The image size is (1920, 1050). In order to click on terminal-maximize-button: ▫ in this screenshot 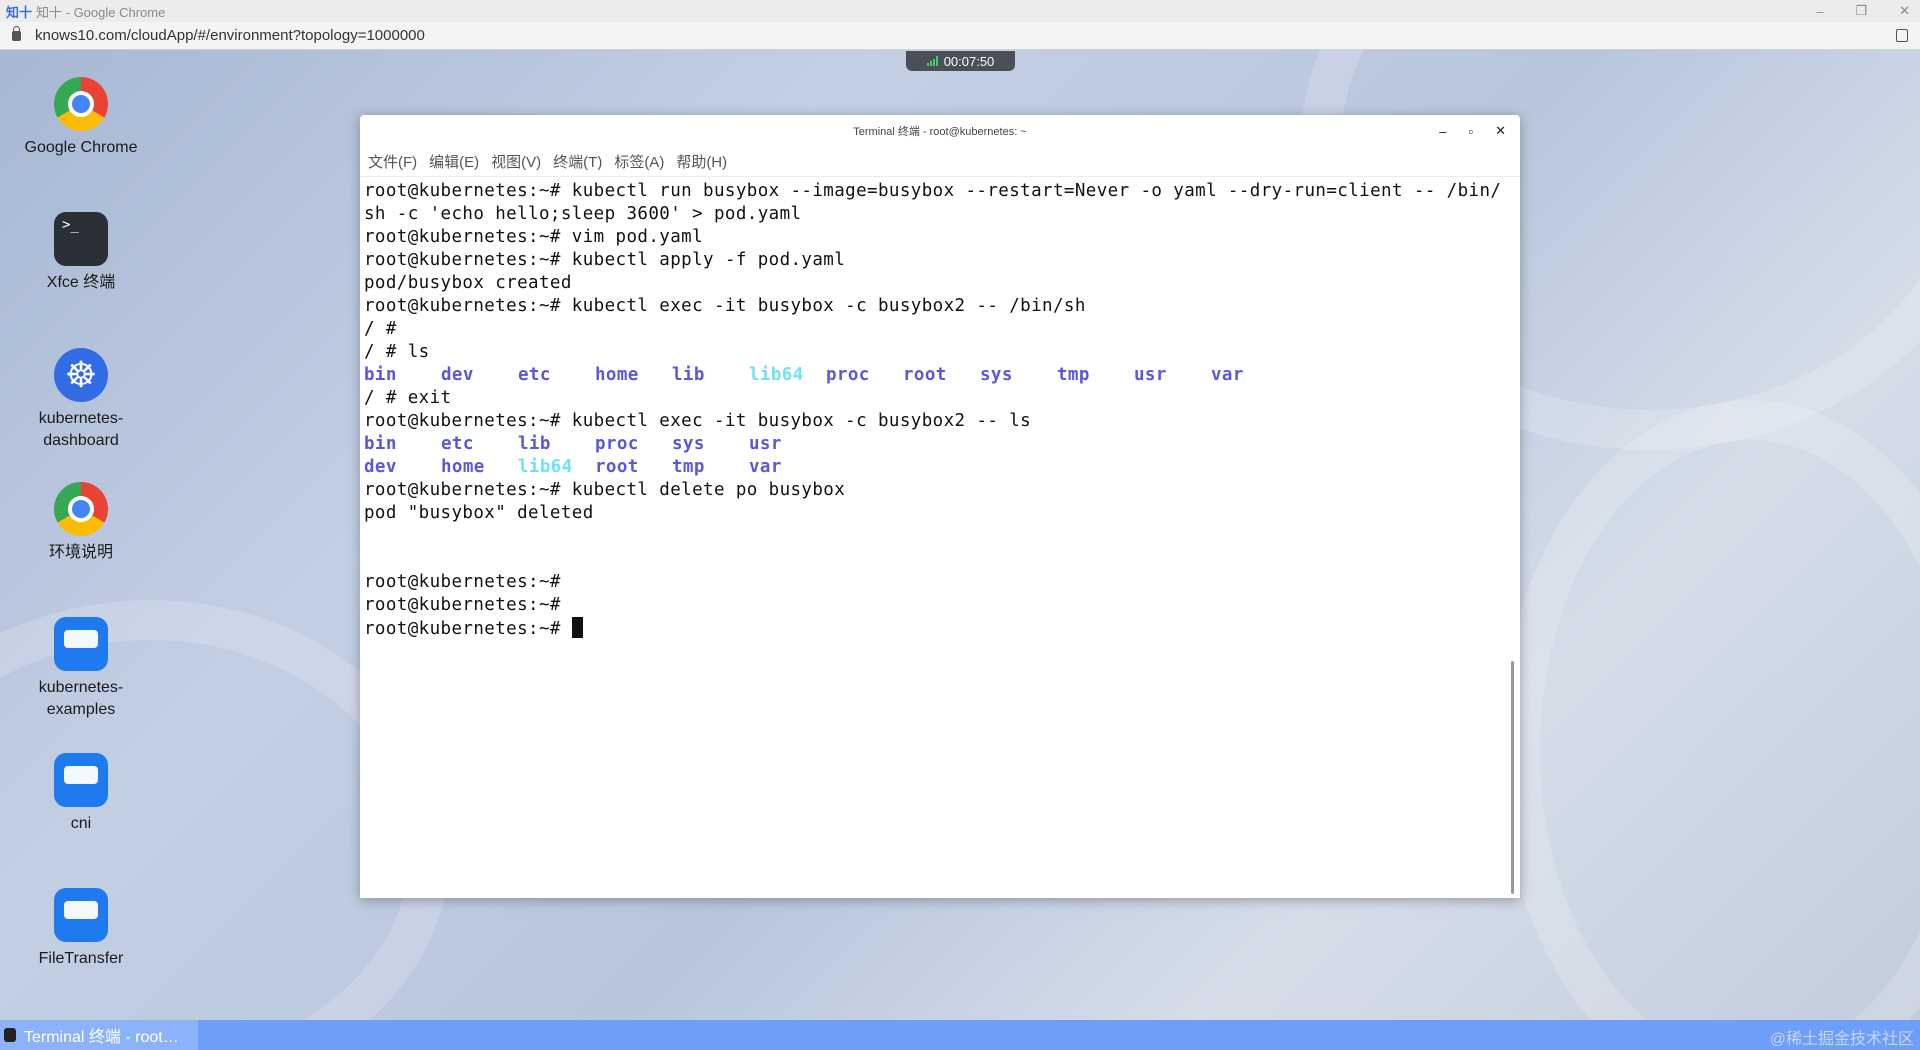, I will do `click(1470, 131)`.